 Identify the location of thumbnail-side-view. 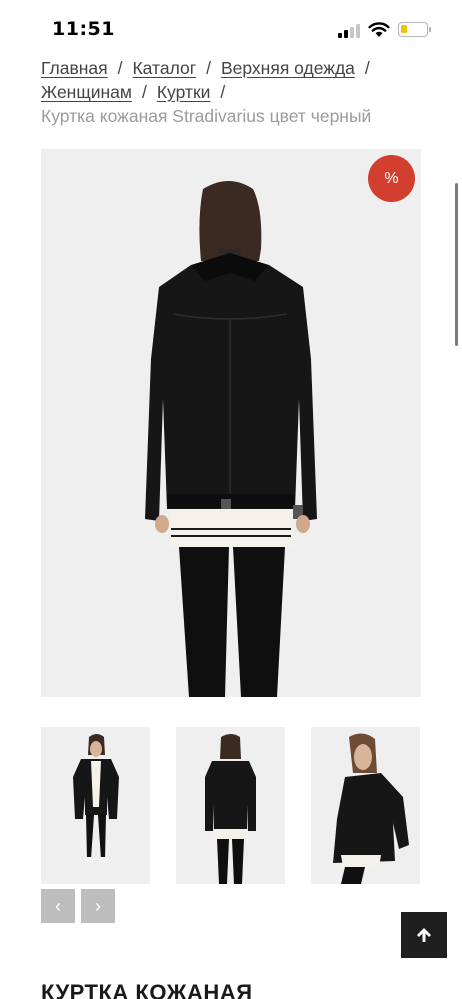
(371, 808).